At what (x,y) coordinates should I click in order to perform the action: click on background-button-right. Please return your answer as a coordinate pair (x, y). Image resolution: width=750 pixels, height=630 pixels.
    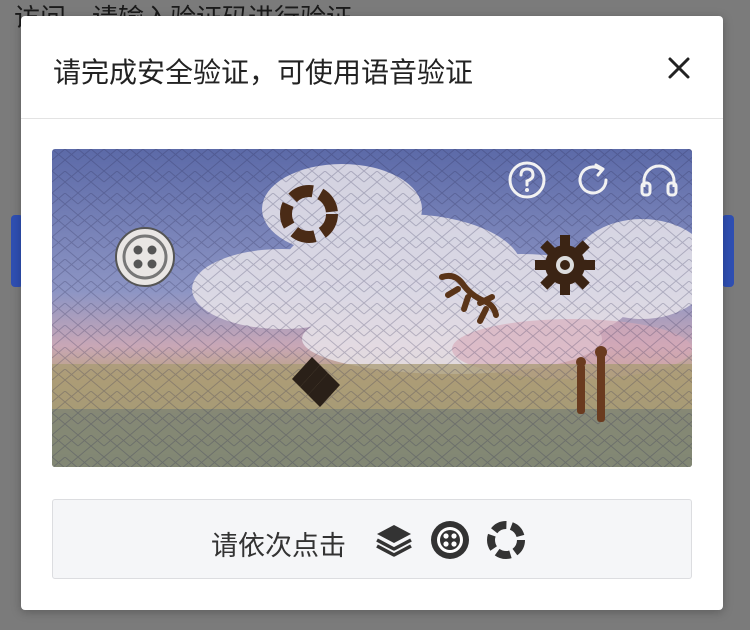
    Looking at the image, I should click on (728, 251).